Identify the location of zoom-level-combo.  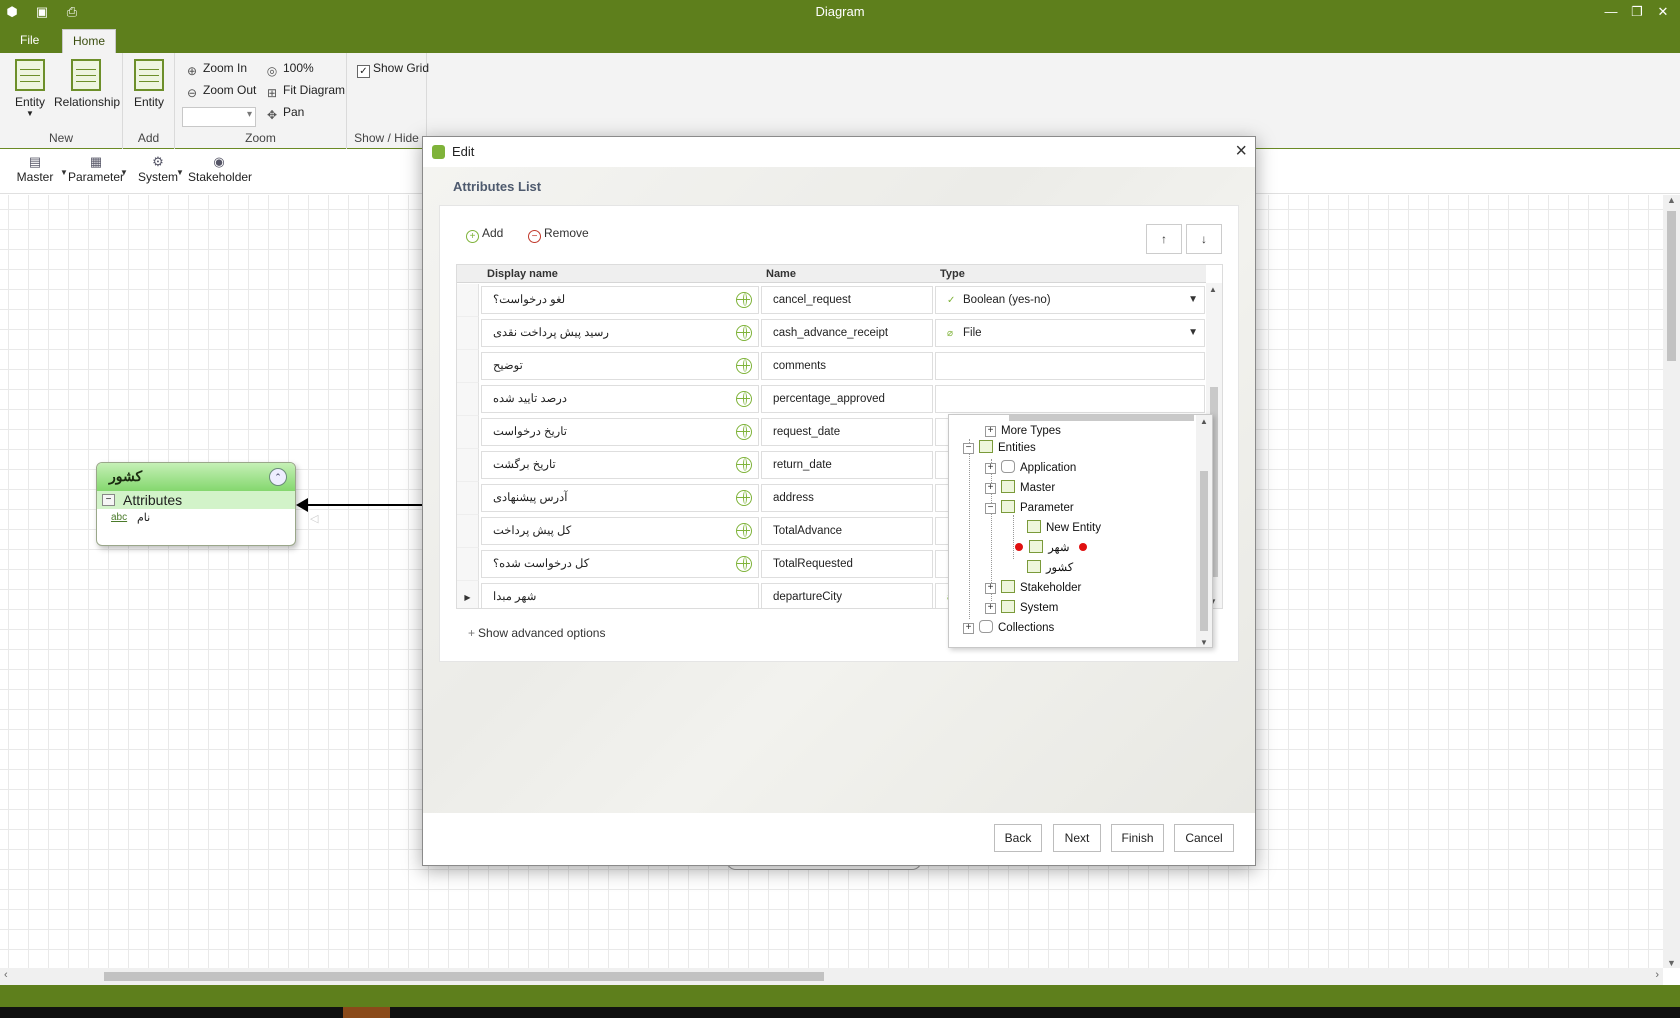
(219, 117).